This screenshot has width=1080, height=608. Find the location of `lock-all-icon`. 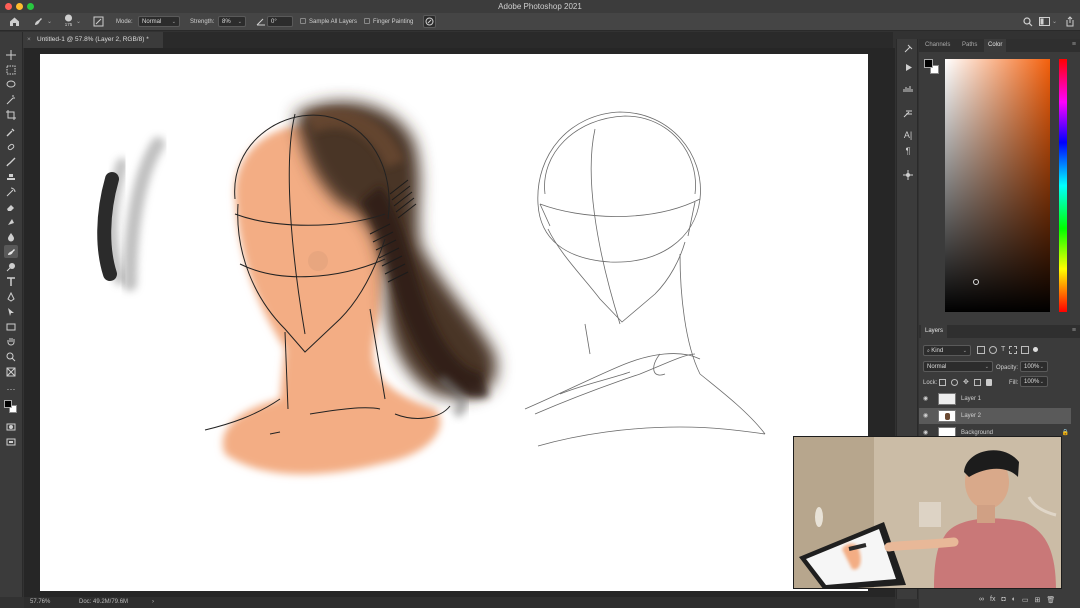

lock-all-icon is located at coordinates (988, 382).